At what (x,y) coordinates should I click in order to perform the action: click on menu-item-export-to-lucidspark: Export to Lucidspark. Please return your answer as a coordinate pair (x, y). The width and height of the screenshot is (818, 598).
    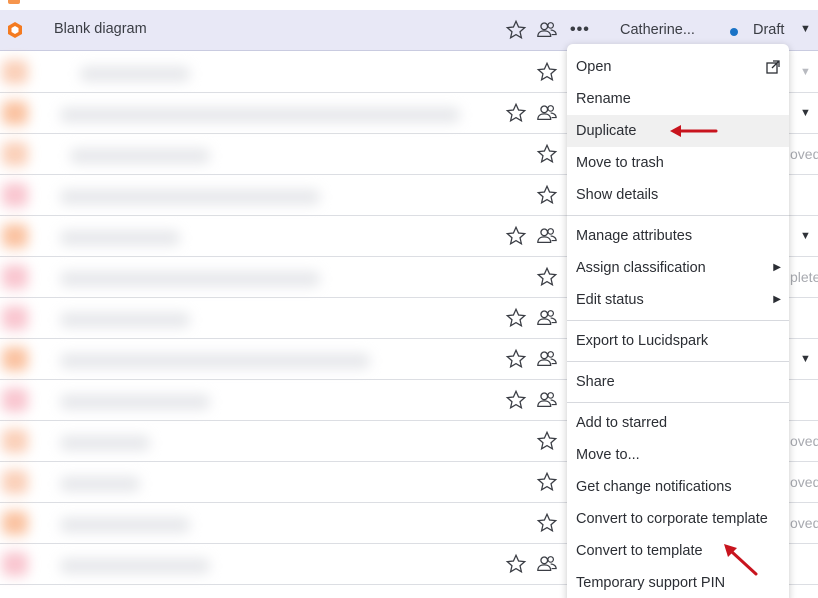
    Looking at the image, I should click on (678, 341).